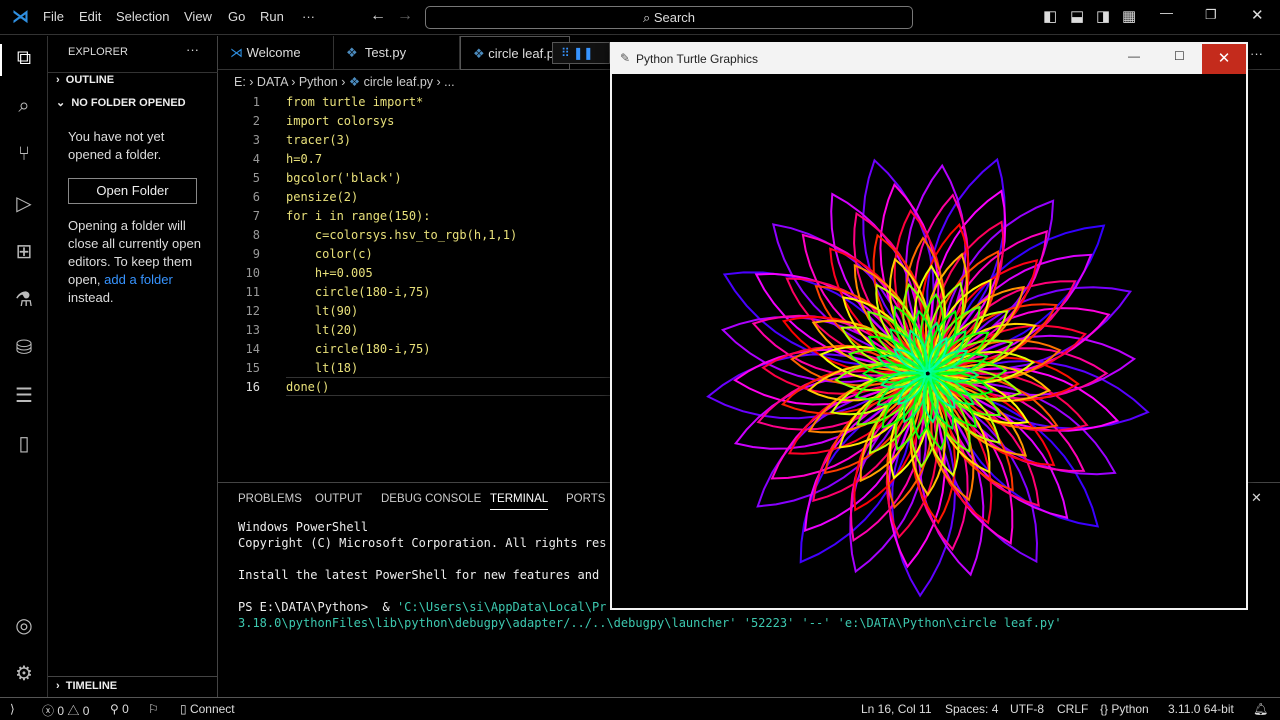 This screenshot has width=1280, height=720. Describe the element at coordinates (270, 499) in the screenshot. I see `panel-tab-problems: PROBLEMS` at that location.